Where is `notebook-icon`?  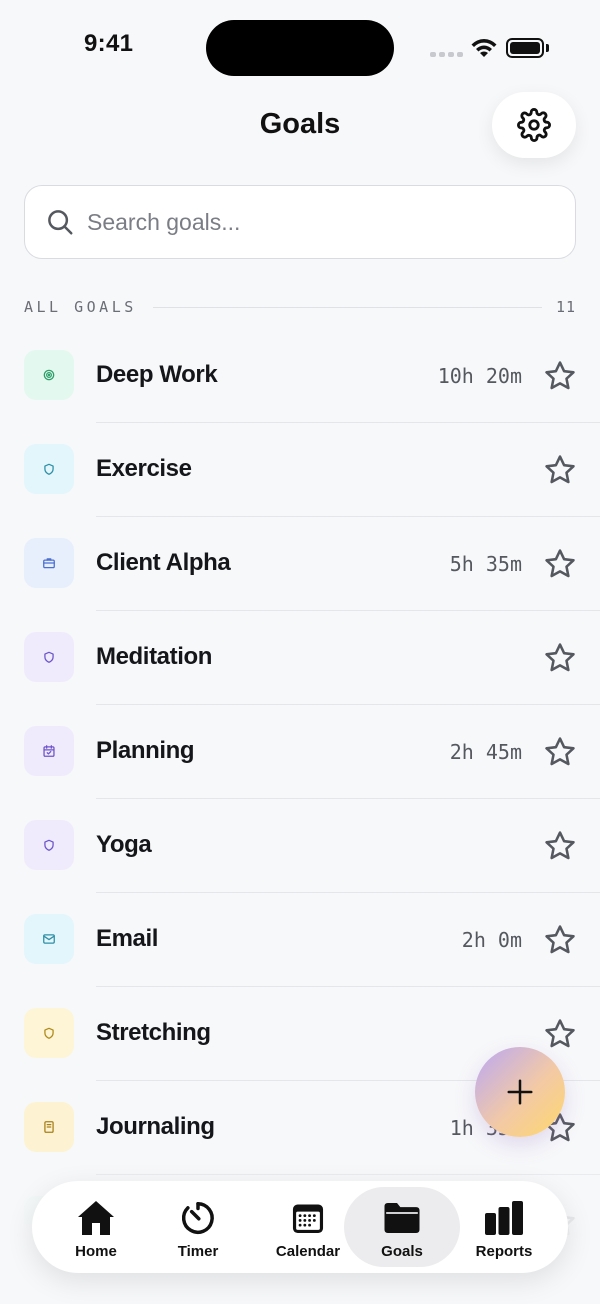 notebook-icon is located at coordinates (49, 1127).